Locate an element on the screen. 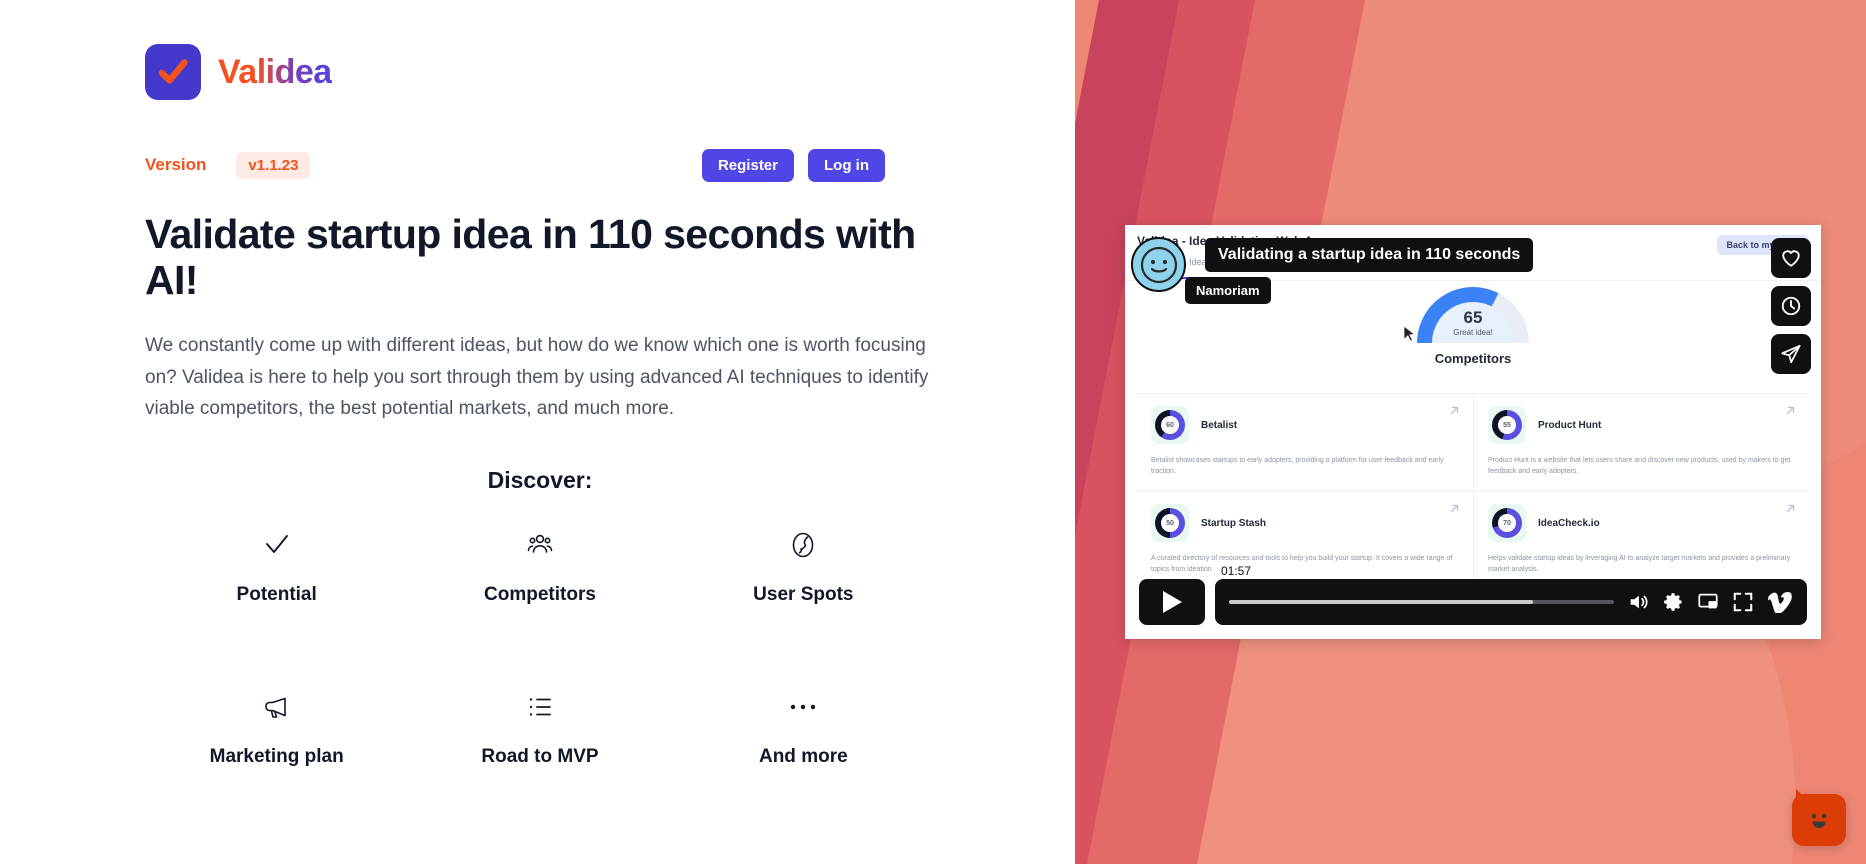  feature-label: And more is located at coordinates (803, 756).